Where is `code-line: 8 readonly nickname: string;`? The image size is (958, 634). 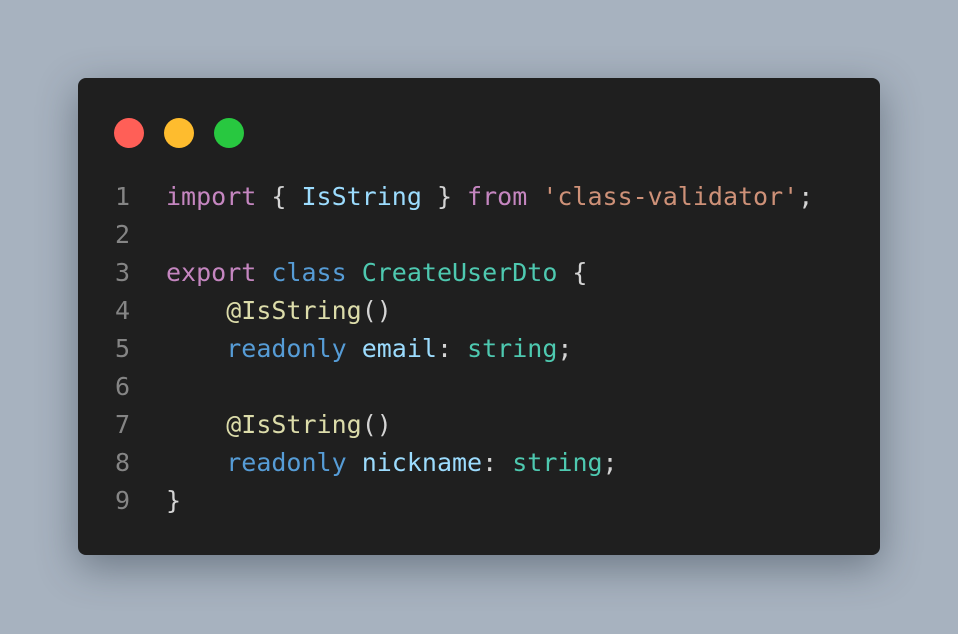
code-line: 8 readonly nickname: string; is located at coordinates (445, 463).